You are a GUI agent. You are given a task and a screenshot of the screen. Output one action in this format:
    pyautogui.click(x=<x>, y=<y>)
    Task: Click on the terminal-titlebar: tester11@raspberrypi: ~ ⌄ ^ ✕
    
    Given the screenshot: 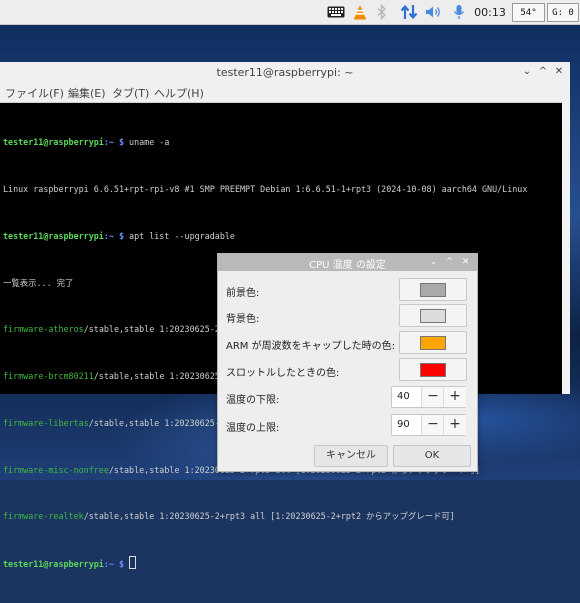 What is the action you would take?
    pyautogui.click(x=285, y=72)
    